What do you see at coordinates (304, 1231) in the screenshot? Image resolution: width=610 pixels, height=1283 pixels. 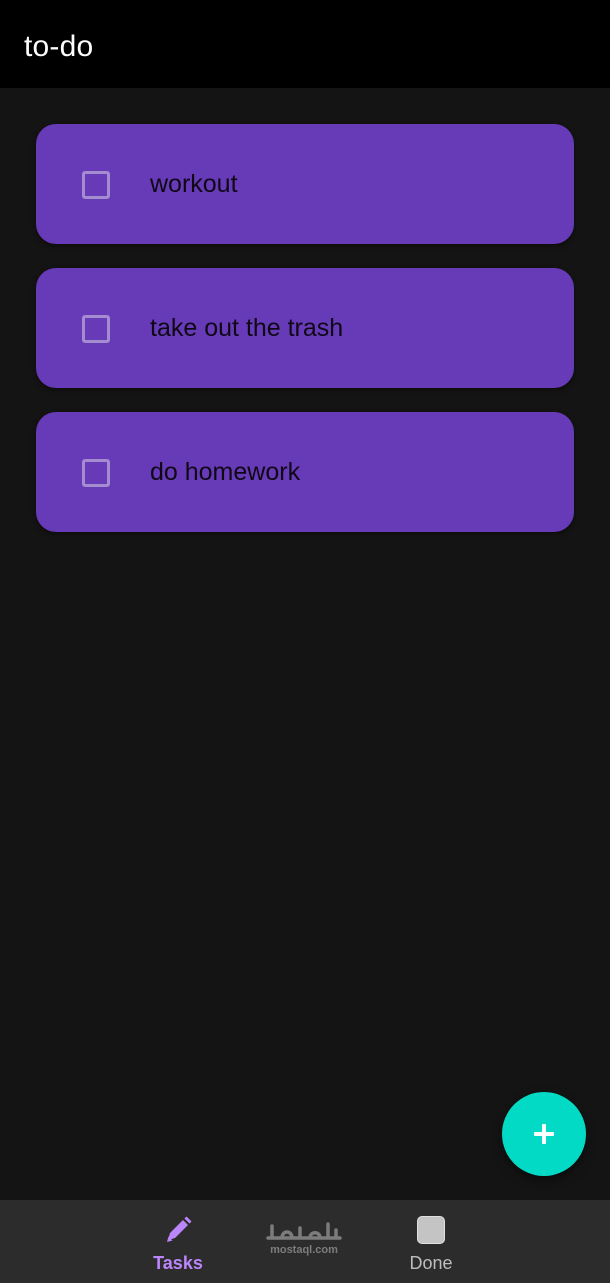 I see `mostaql-logo-icon` at bounding box center [304, 1231].